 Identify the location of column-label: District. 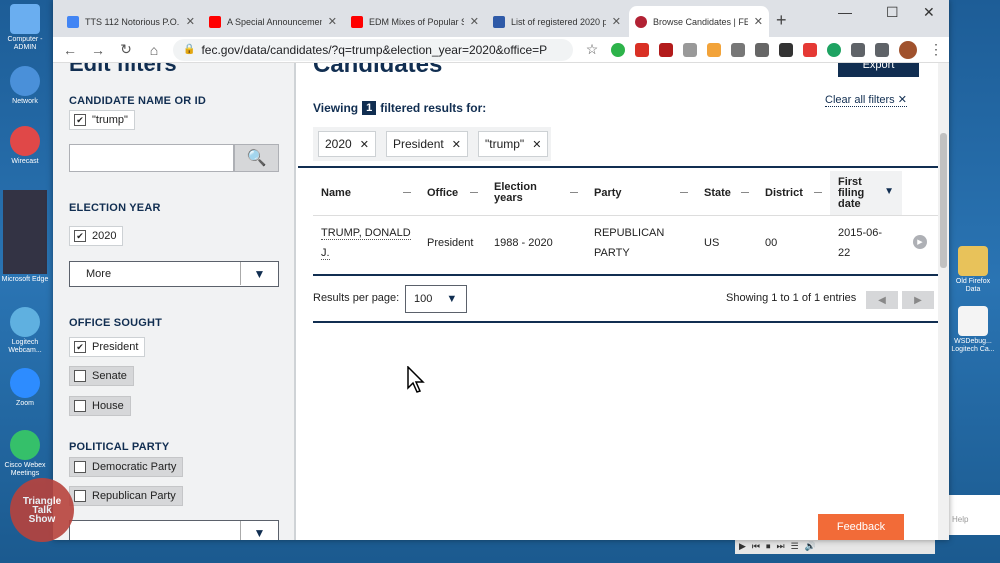
(784, 192).